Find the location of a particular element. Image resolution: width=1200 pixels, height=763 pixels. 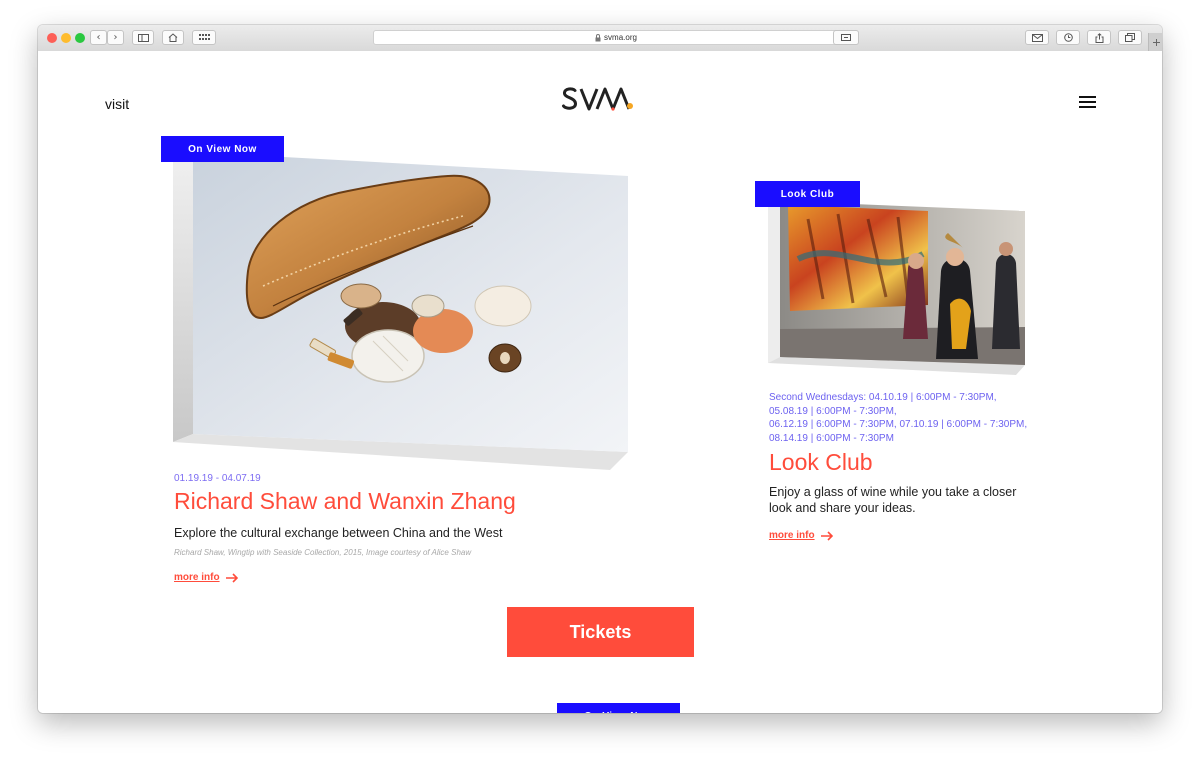

reader-button is located at coordinates (846, 37).